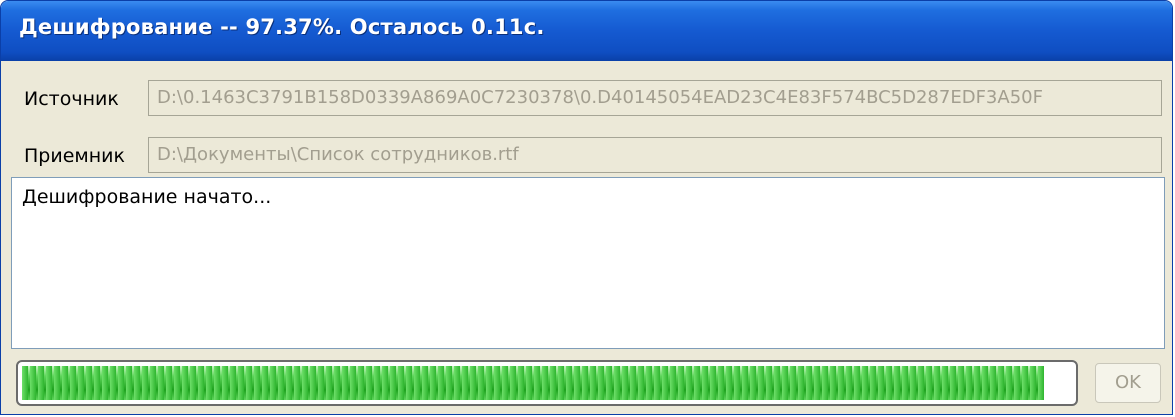 This screenshot has height=417, width=1175. What do you see at coordinates (71, 99) in the screenshot?
I see `source-label: Источник` at bounding box center [71, 99].